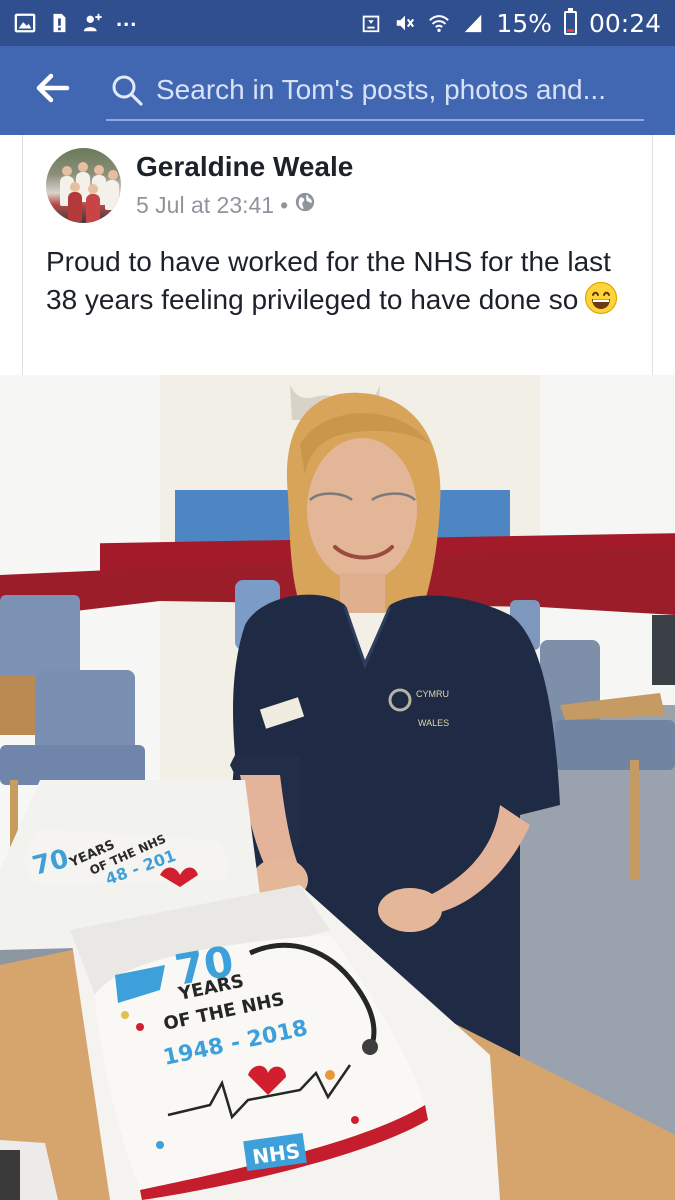  What do you see at coordinates (93, 23) in the screenshot?
I see `add-contact-icon` at bounding box center [93, 23].